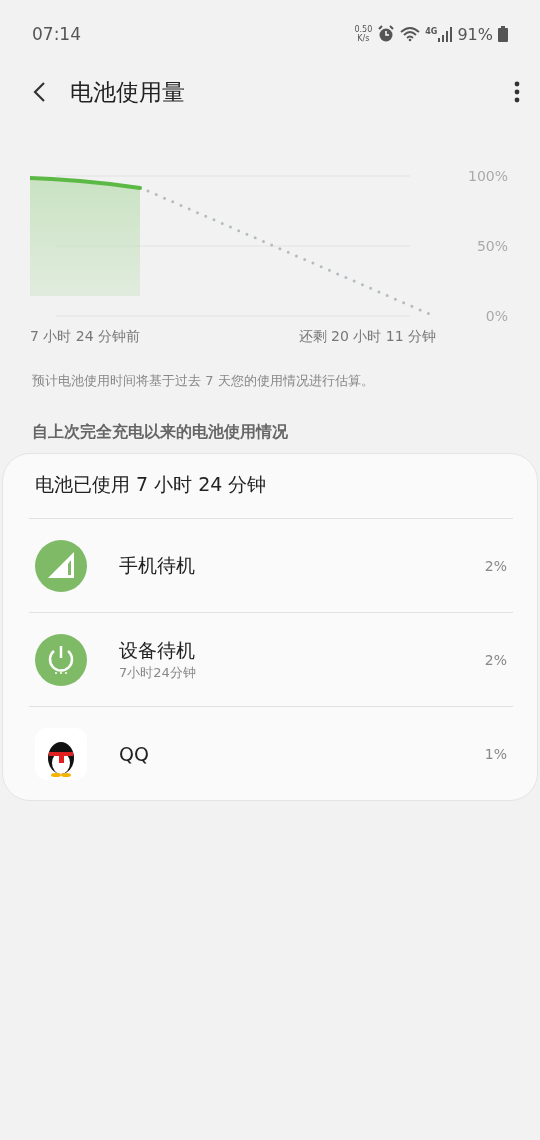 The width and height of the screenshot is (540, 1140). I want to click on chart-end-label: 还剩 20 小时 11 分钟, so click(367, 337).